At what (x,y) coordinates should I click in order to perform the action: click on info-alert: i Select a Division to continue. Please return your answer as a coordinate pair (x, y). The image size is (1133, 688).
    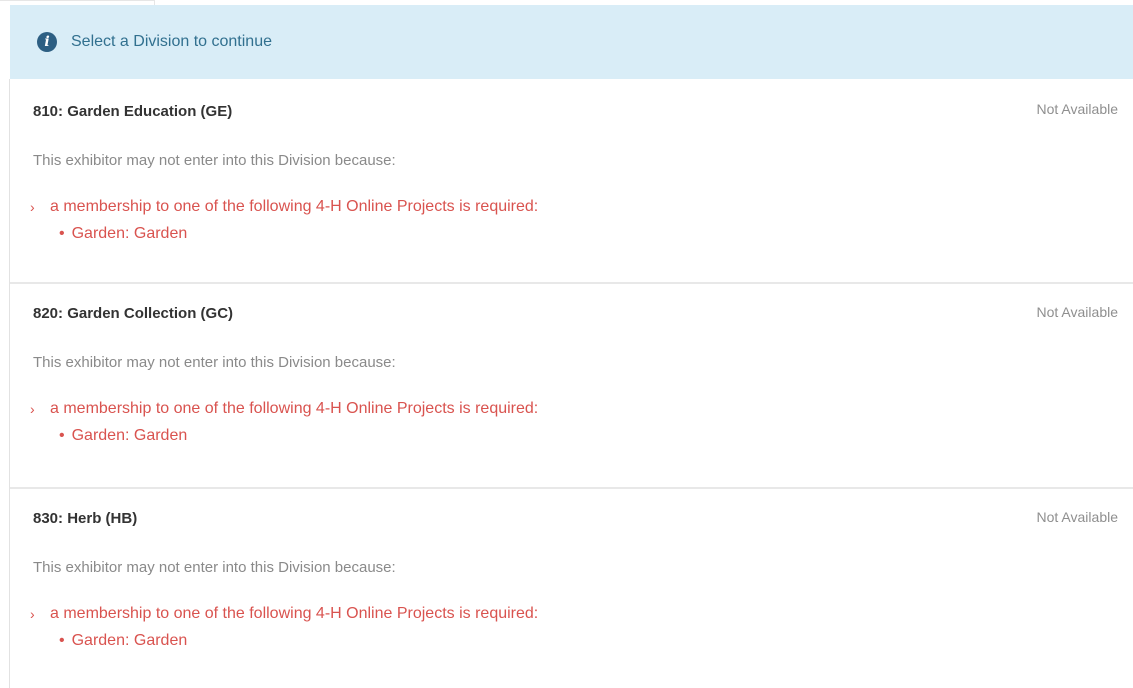
    Looking at the image, I should click on (571, 42).